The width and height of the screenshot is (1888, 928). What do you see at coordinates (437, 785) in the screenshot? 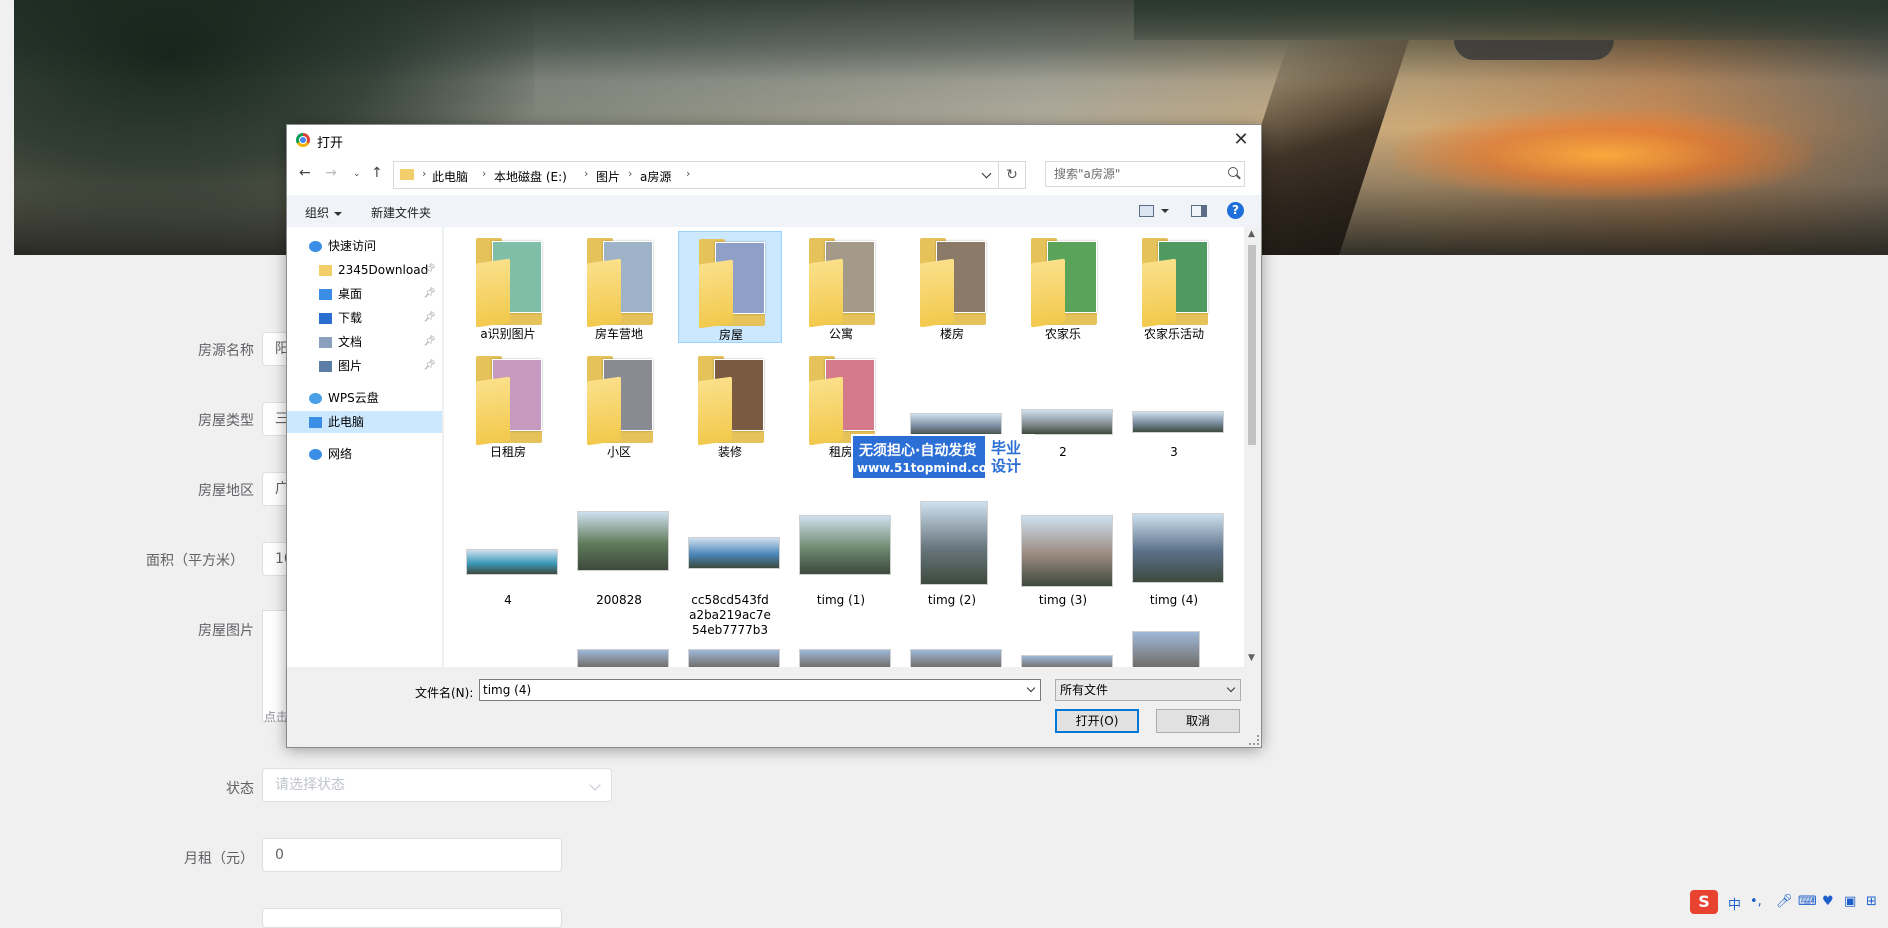
I see `status-select: 请选择状态` at bounding box center [437, 785].